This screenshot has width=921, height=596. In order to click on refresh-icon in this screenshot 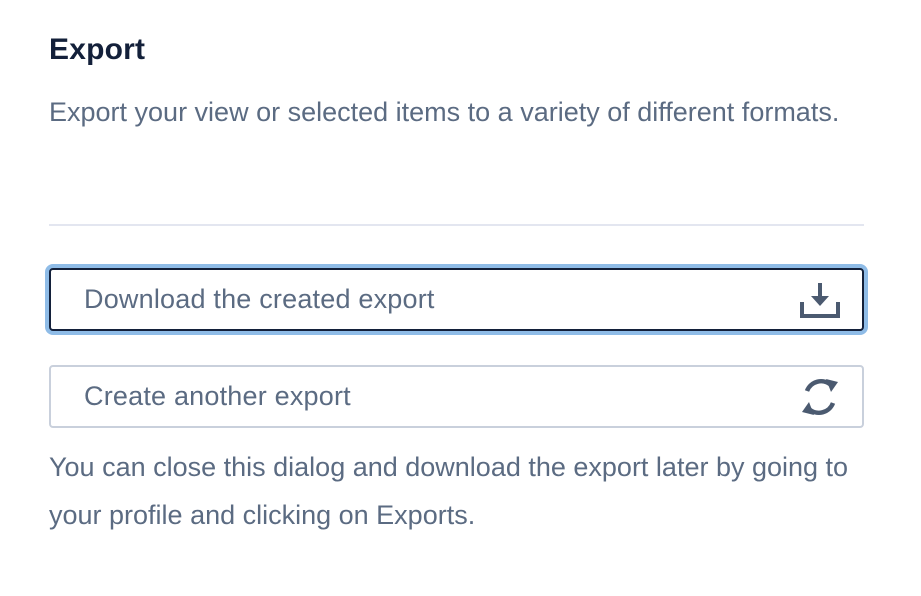, I will do `click(820, 397)`.